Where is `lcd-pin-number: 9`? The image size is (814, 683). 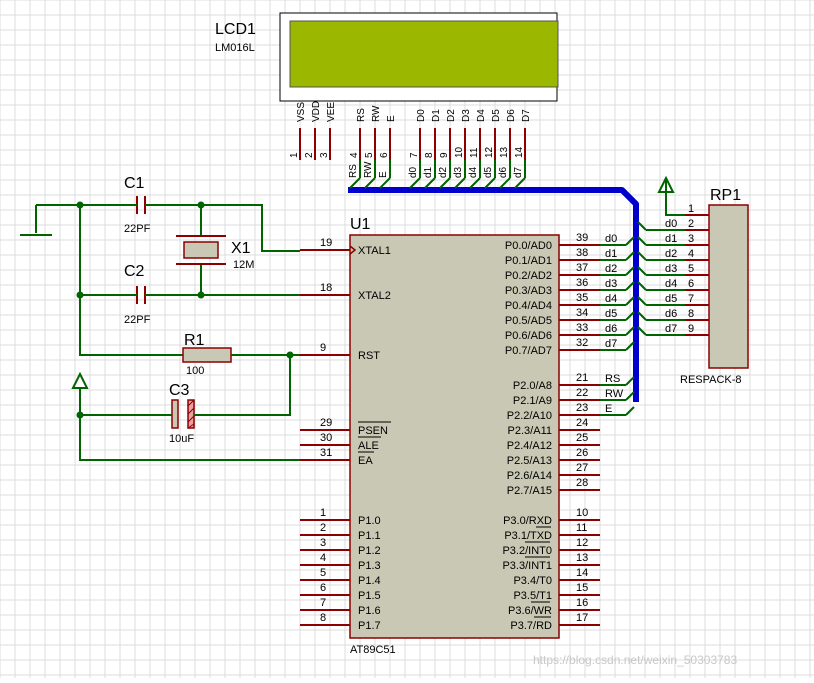 lcd-pin-number: 9 is located at coordinates (444, 155).